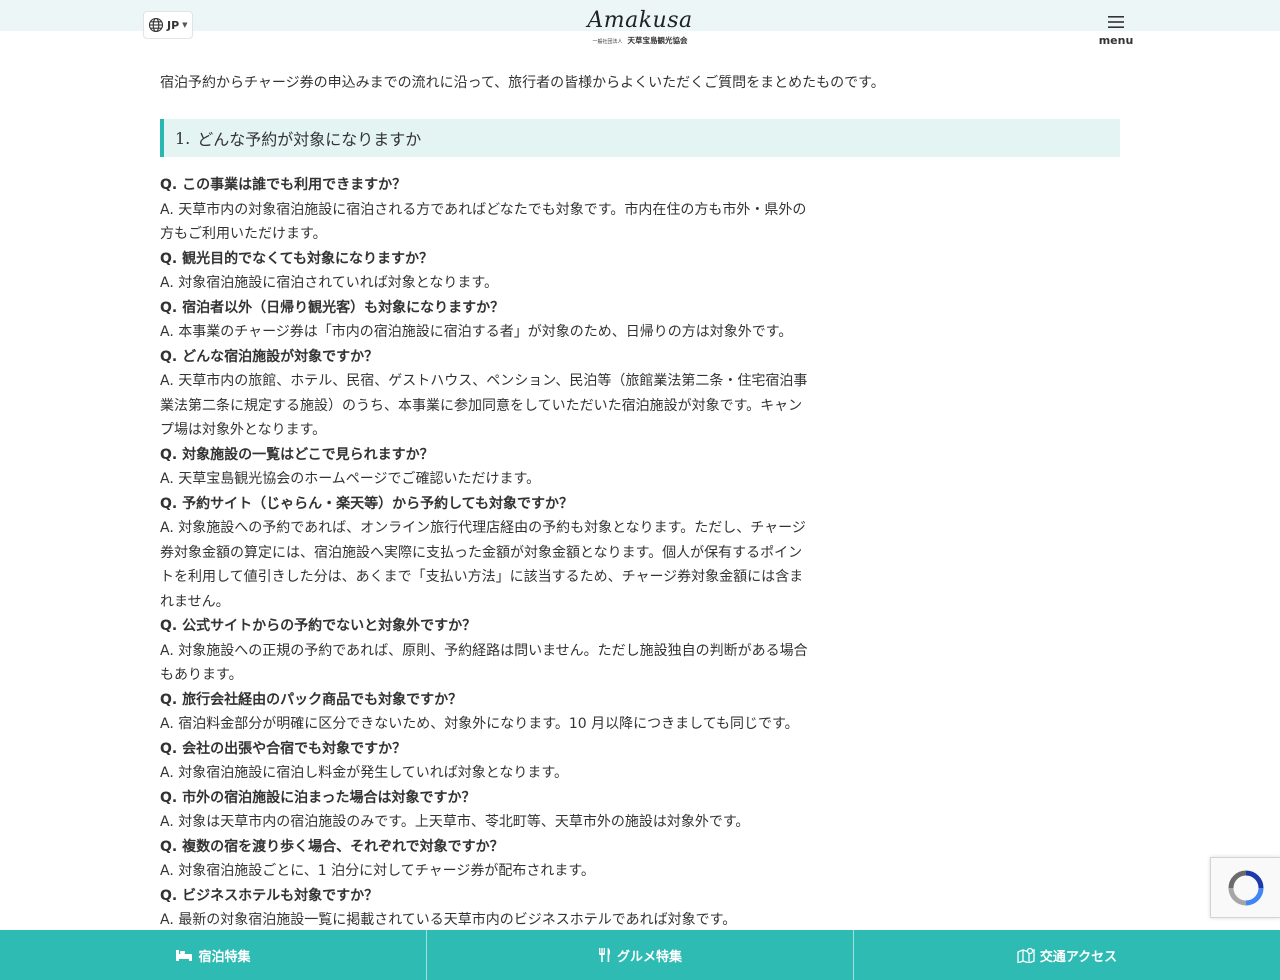 The width and height of the screenshot is (1280, 980). Describe the element at coordinates (332, 307) in the screenshot. I see `faq-question: Q. 宿泊者以外（日帰り観光客）も対象になりますか？` at that location.